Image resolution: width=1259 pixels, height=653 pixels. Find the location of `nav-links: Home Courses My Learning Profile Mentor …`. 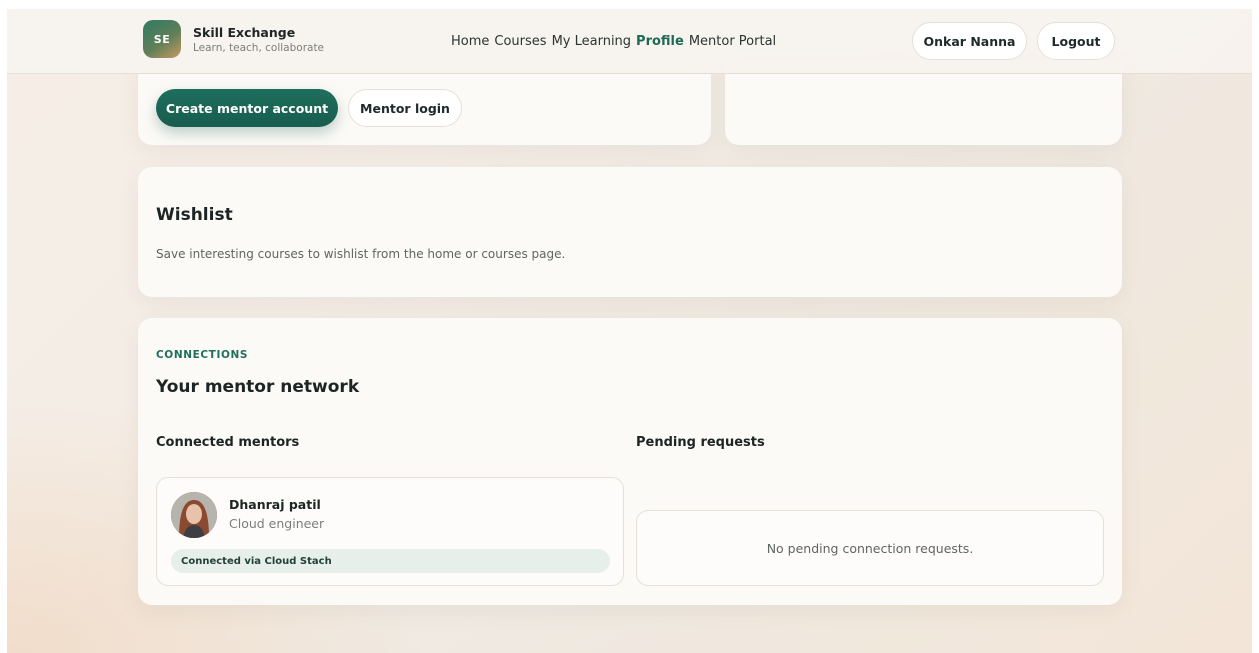

nav-links: Home Courses My Learning Profile Mentor … is located at coordinates (613, 41).